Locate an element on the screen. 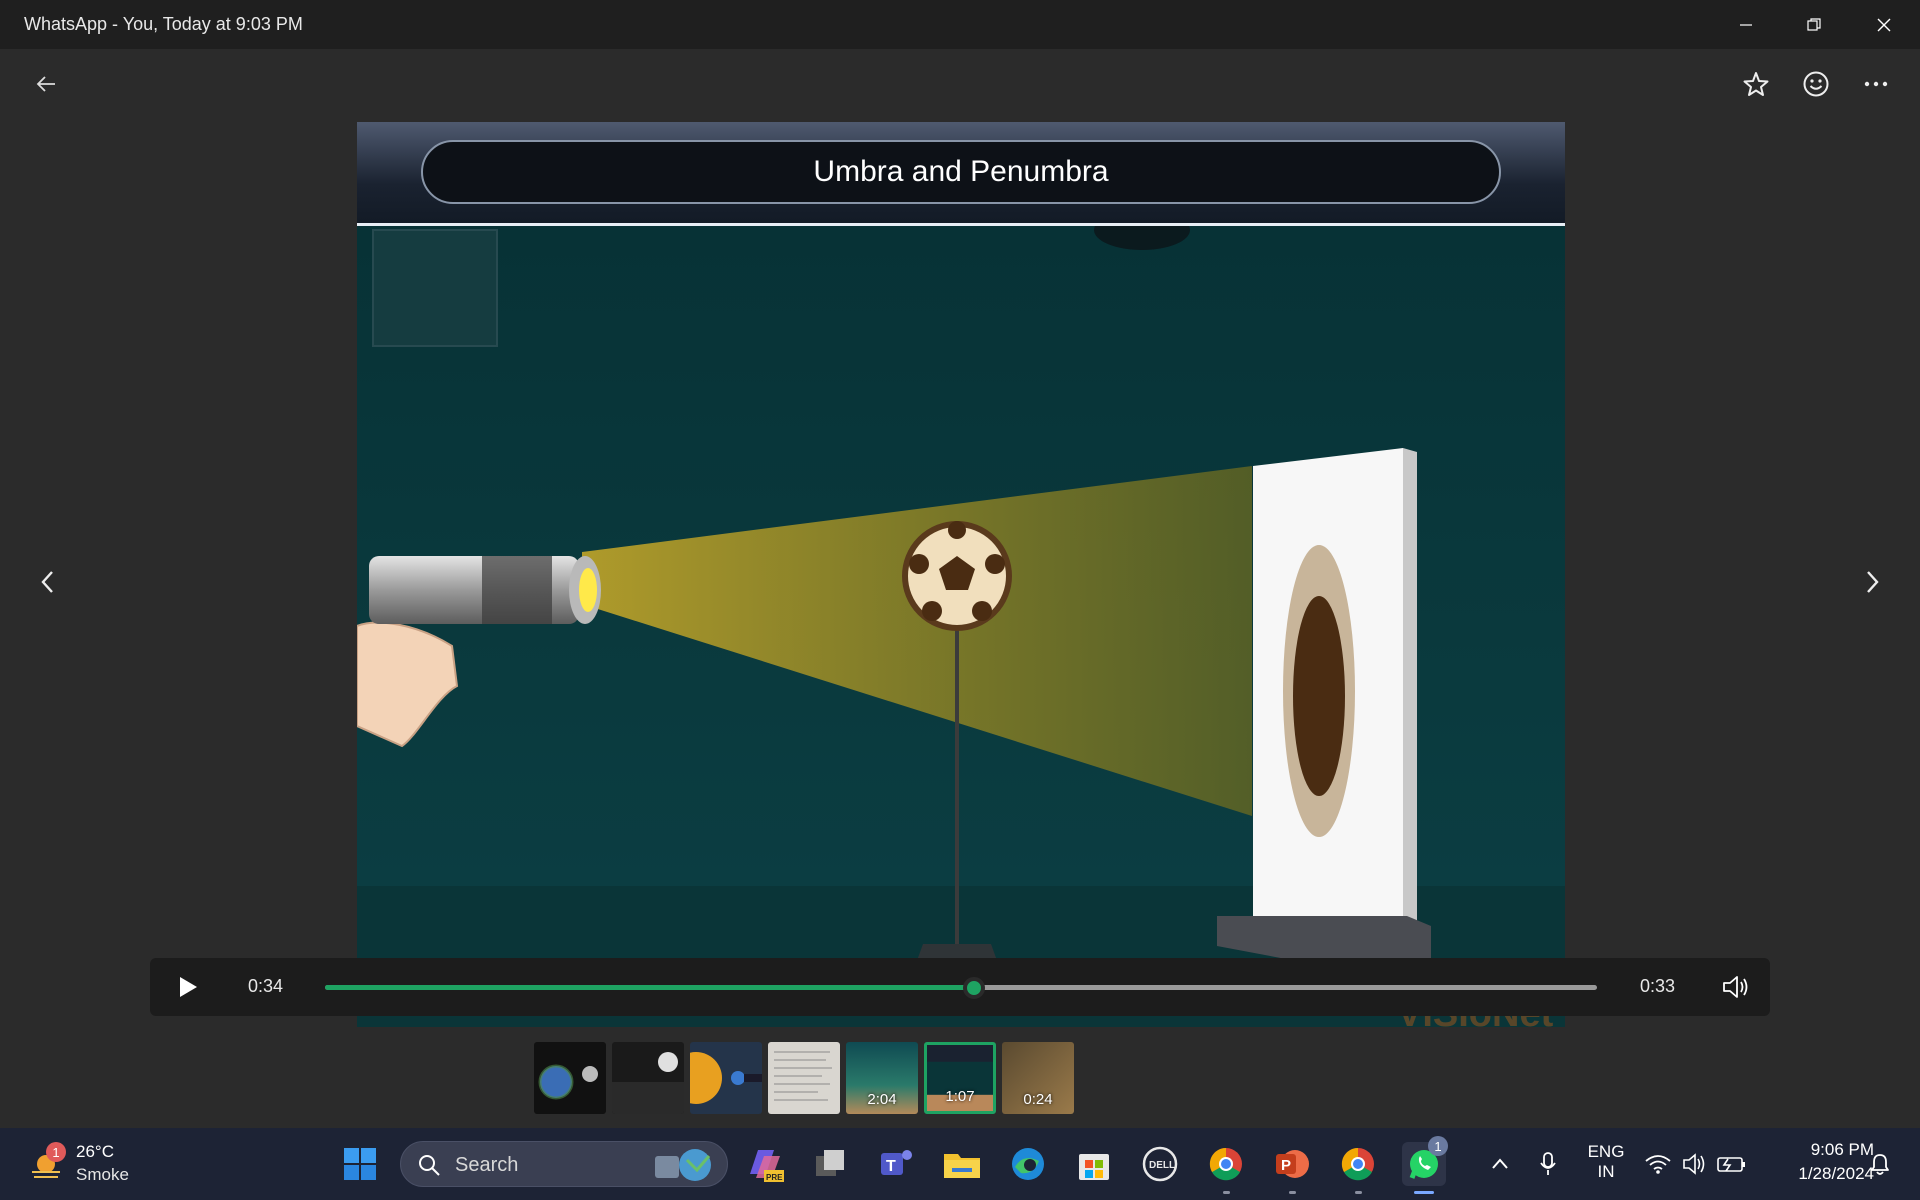  taskbar-task-view is located at coordinates (830, 1164).